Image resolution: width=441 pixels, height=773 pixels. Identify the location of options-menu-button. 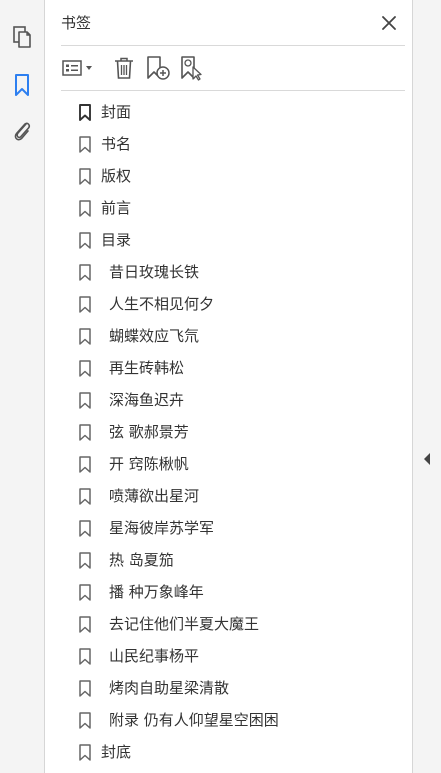
(78, 68).